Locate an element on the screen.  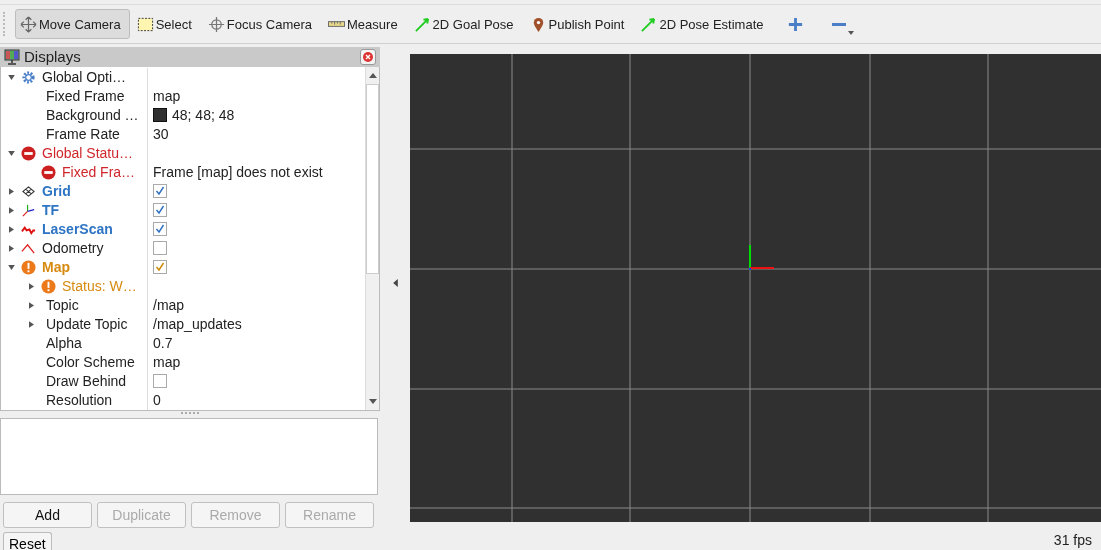
axes-icon is located at coordinates (28, 210).